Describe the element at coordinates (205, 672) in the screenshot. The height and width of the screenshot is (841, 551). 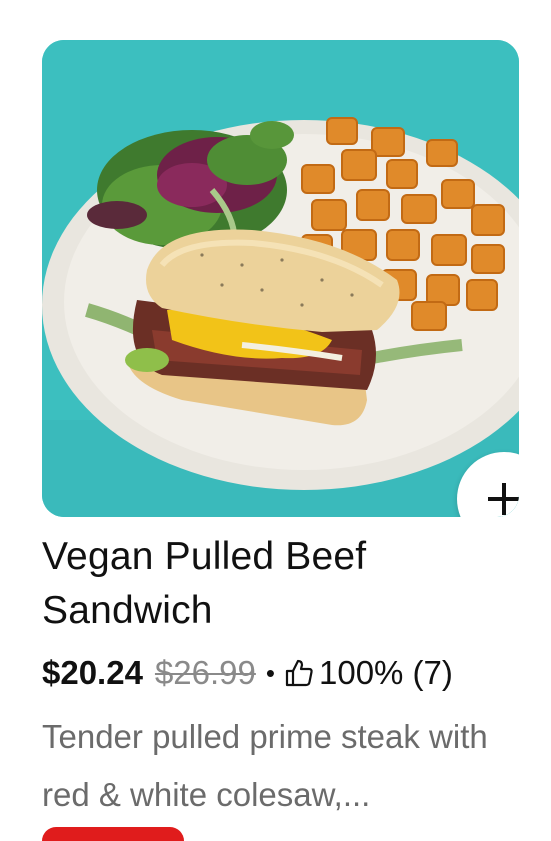
I see `original-price: $26.99` at that location.